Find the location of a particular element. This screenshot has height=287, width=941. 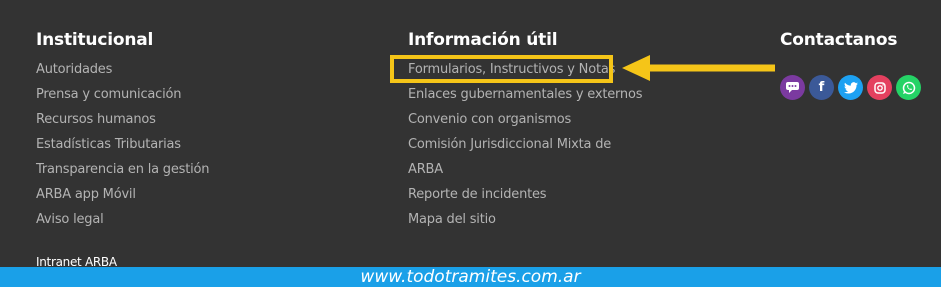

arrow-left-icon is located at coordinates (698, 68).